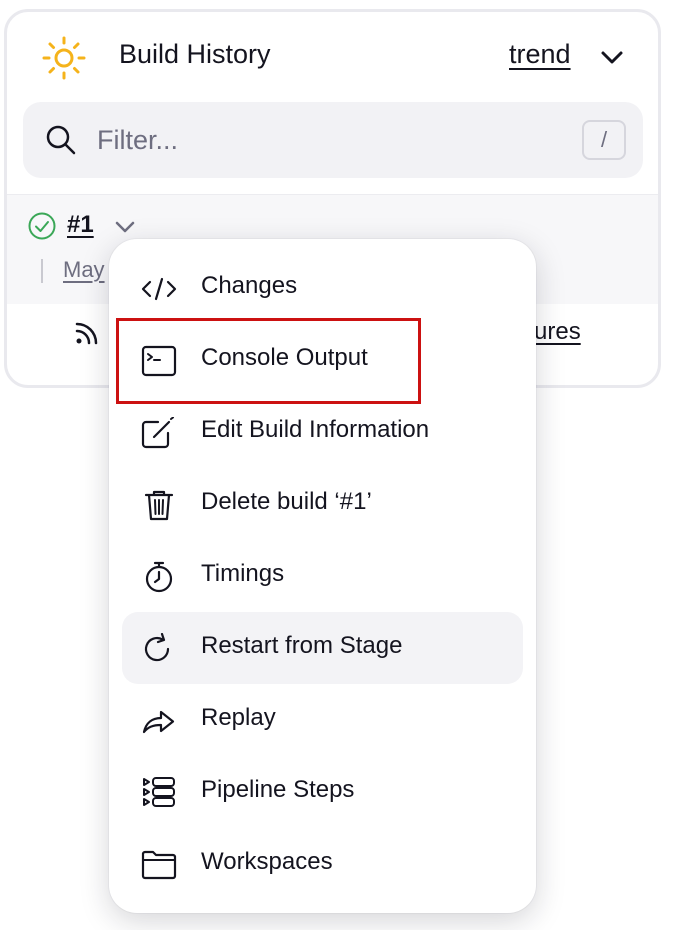 This screenshot has height=930, width=690. I want to click on replay-icon, so click(158, 722).